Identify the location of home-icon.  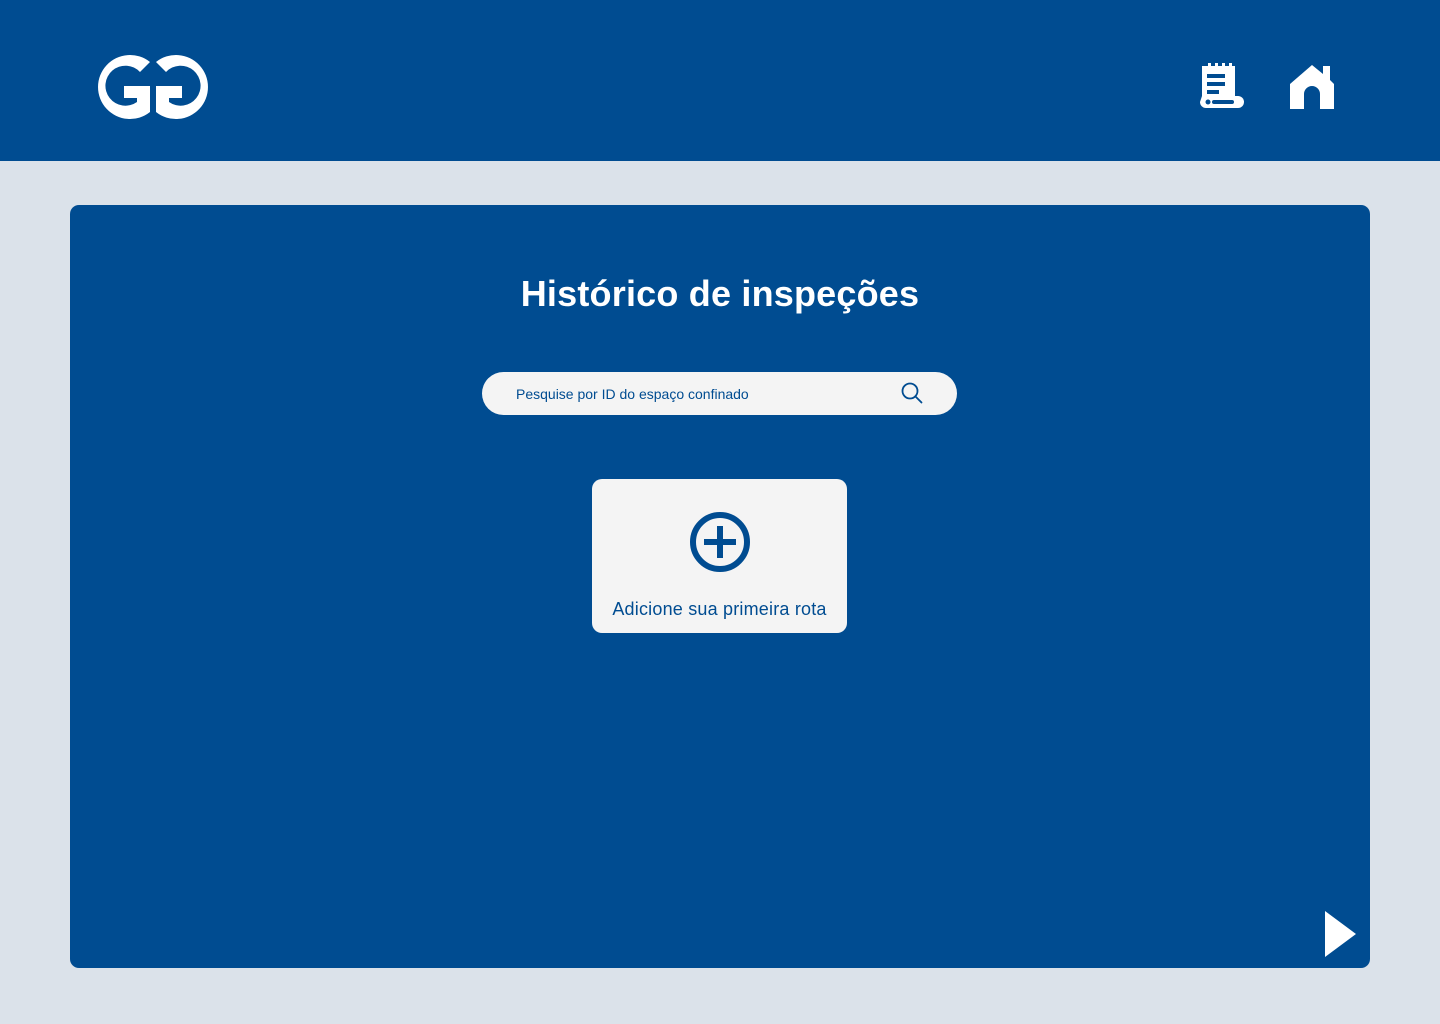
(1312, 88).